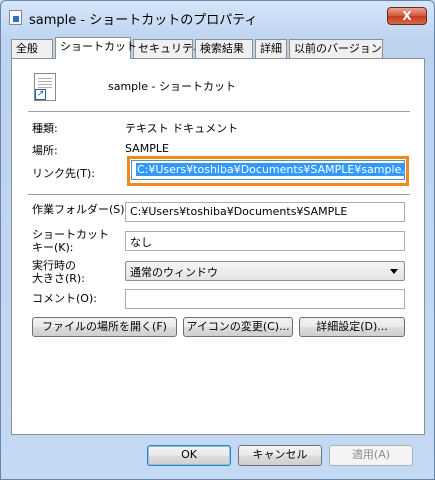 The width and height of the screenshot is (435, 480). I want to click on tab-strip: 全般 ショートカット セキュリティ 検索結果 詳細 以前のバージョン, so click(218, 48).